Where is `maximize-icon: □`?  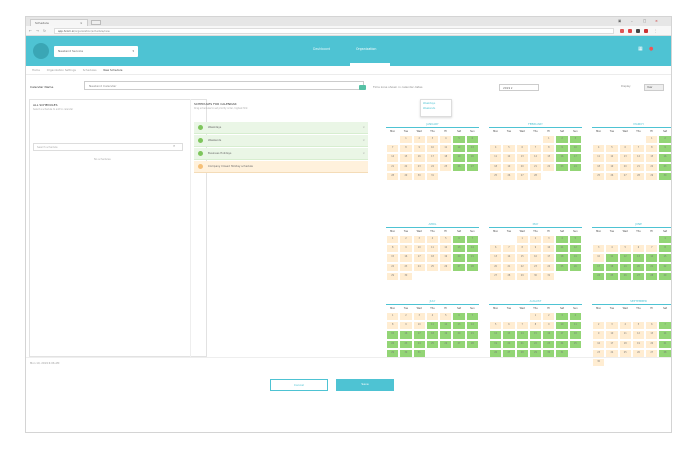
maximize-icon: □ is located at coordinates (644, 21).